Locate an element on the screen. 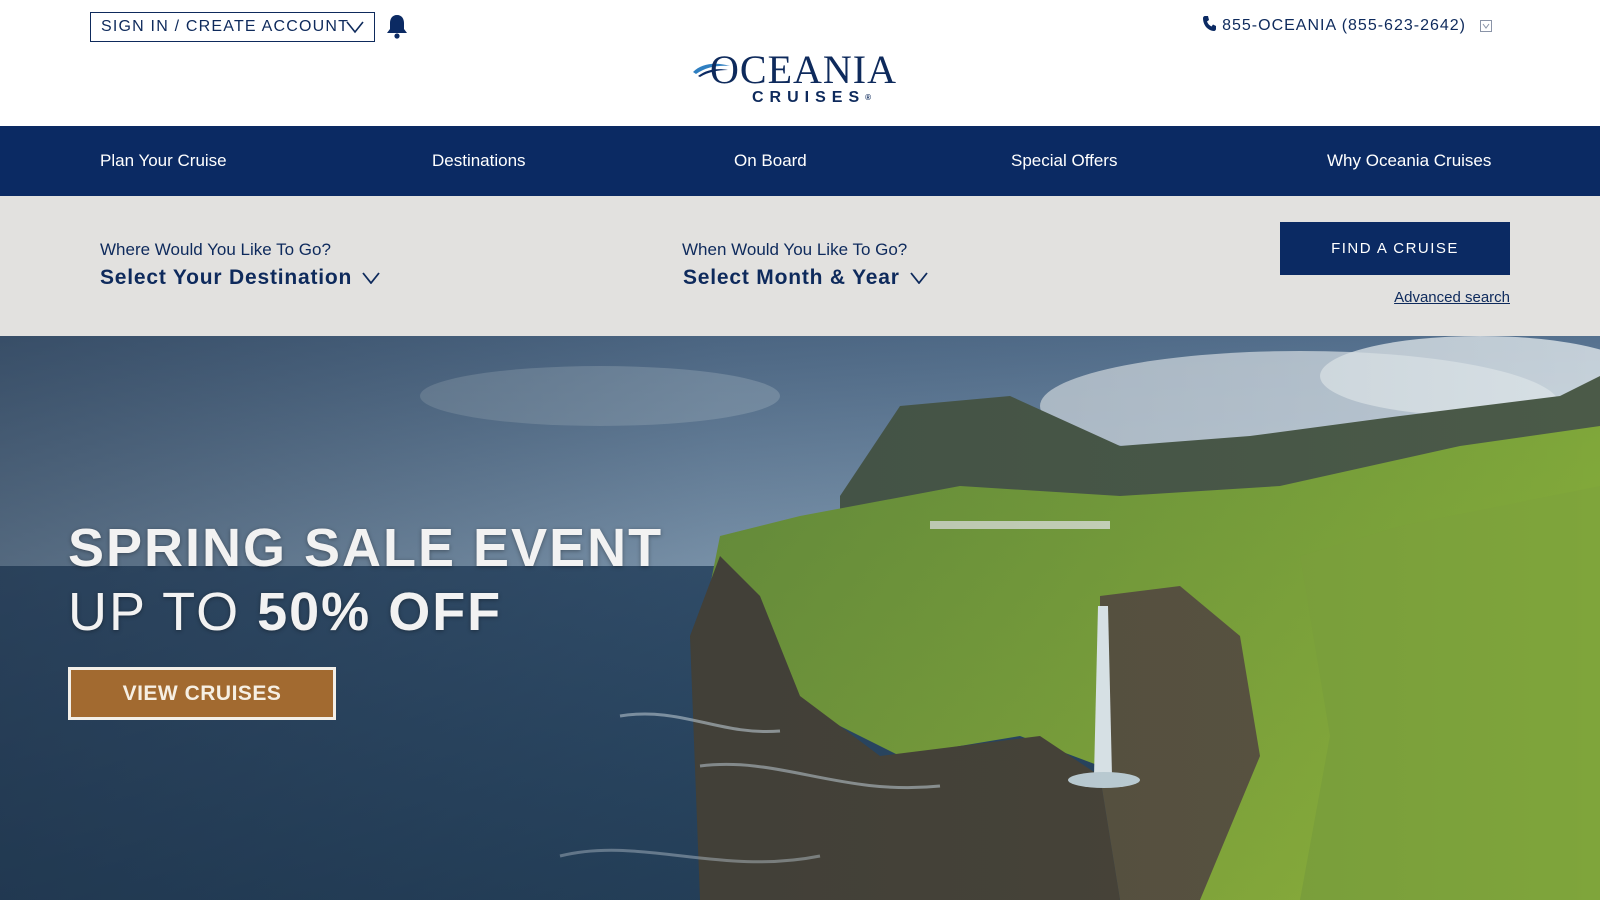 The height and width of the screenshot is (900, 1600). destination-value: Select Your Destination is located at coordinates (226, 277).